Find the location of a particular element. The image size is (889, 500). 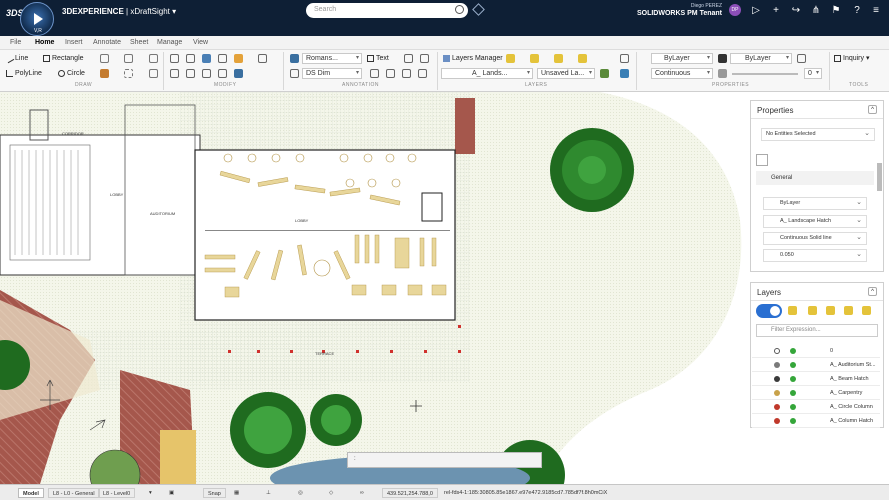

line-button: Line is located at coordinates (16, 58).